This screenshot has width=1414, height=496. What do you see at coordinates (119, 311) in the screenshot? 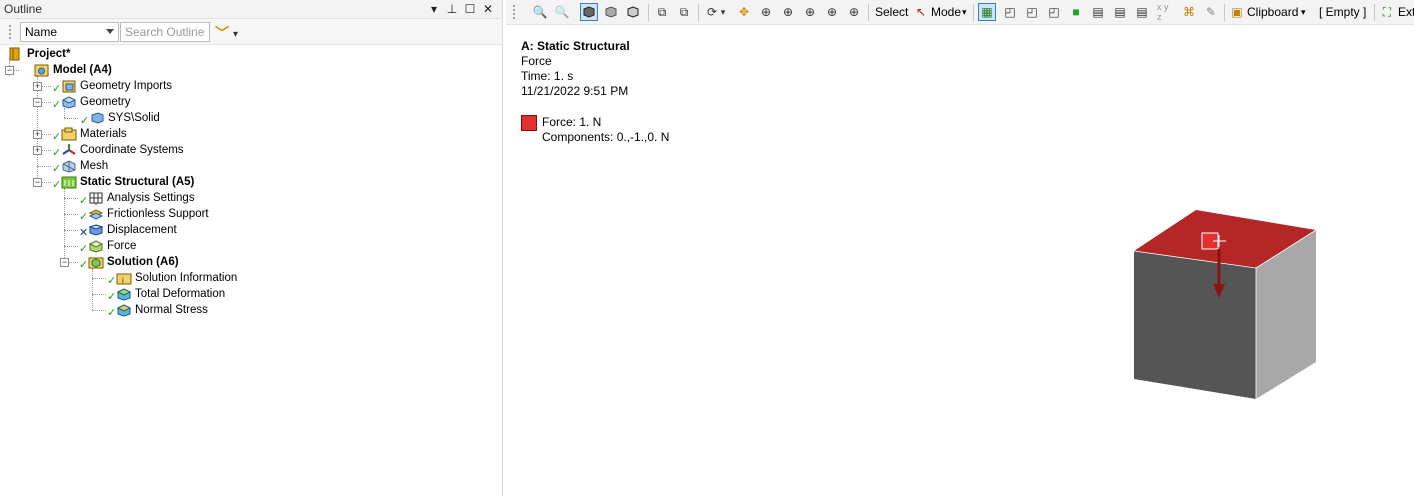
I see `normal-stress-icon: ✓` at bounding box center [119, 311].